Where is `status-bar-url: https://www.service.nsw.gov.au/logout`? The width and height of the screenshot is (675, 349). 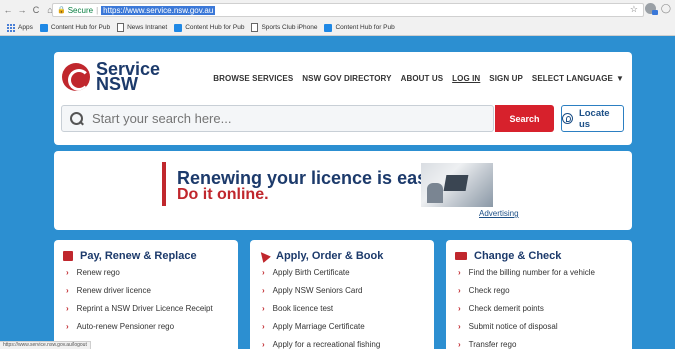 status-bar-url: https://www.service.nsw.gov.au/logout is located at coordinates (45, 345).